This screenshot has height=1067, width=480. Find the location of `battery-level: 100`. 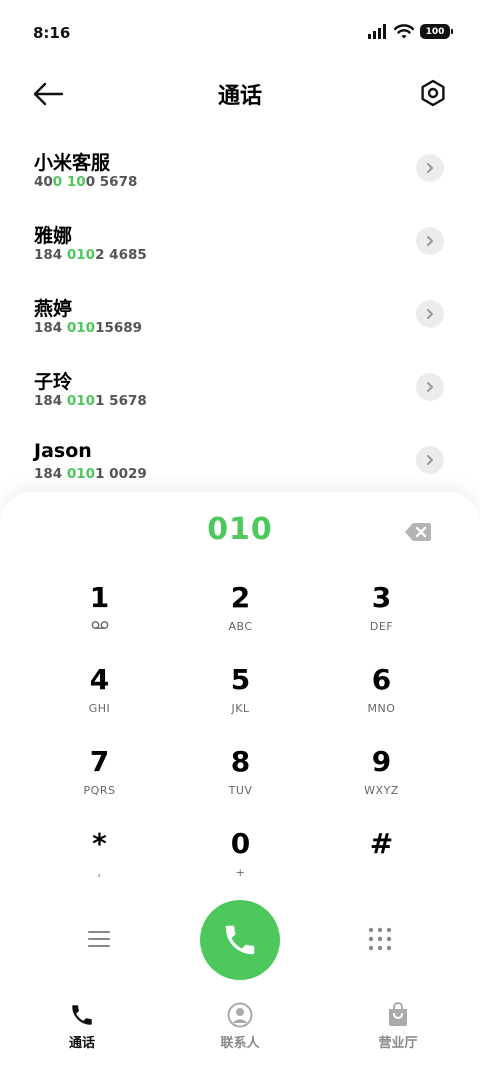

battery-level: 100 is located at coordinates (435, 31).